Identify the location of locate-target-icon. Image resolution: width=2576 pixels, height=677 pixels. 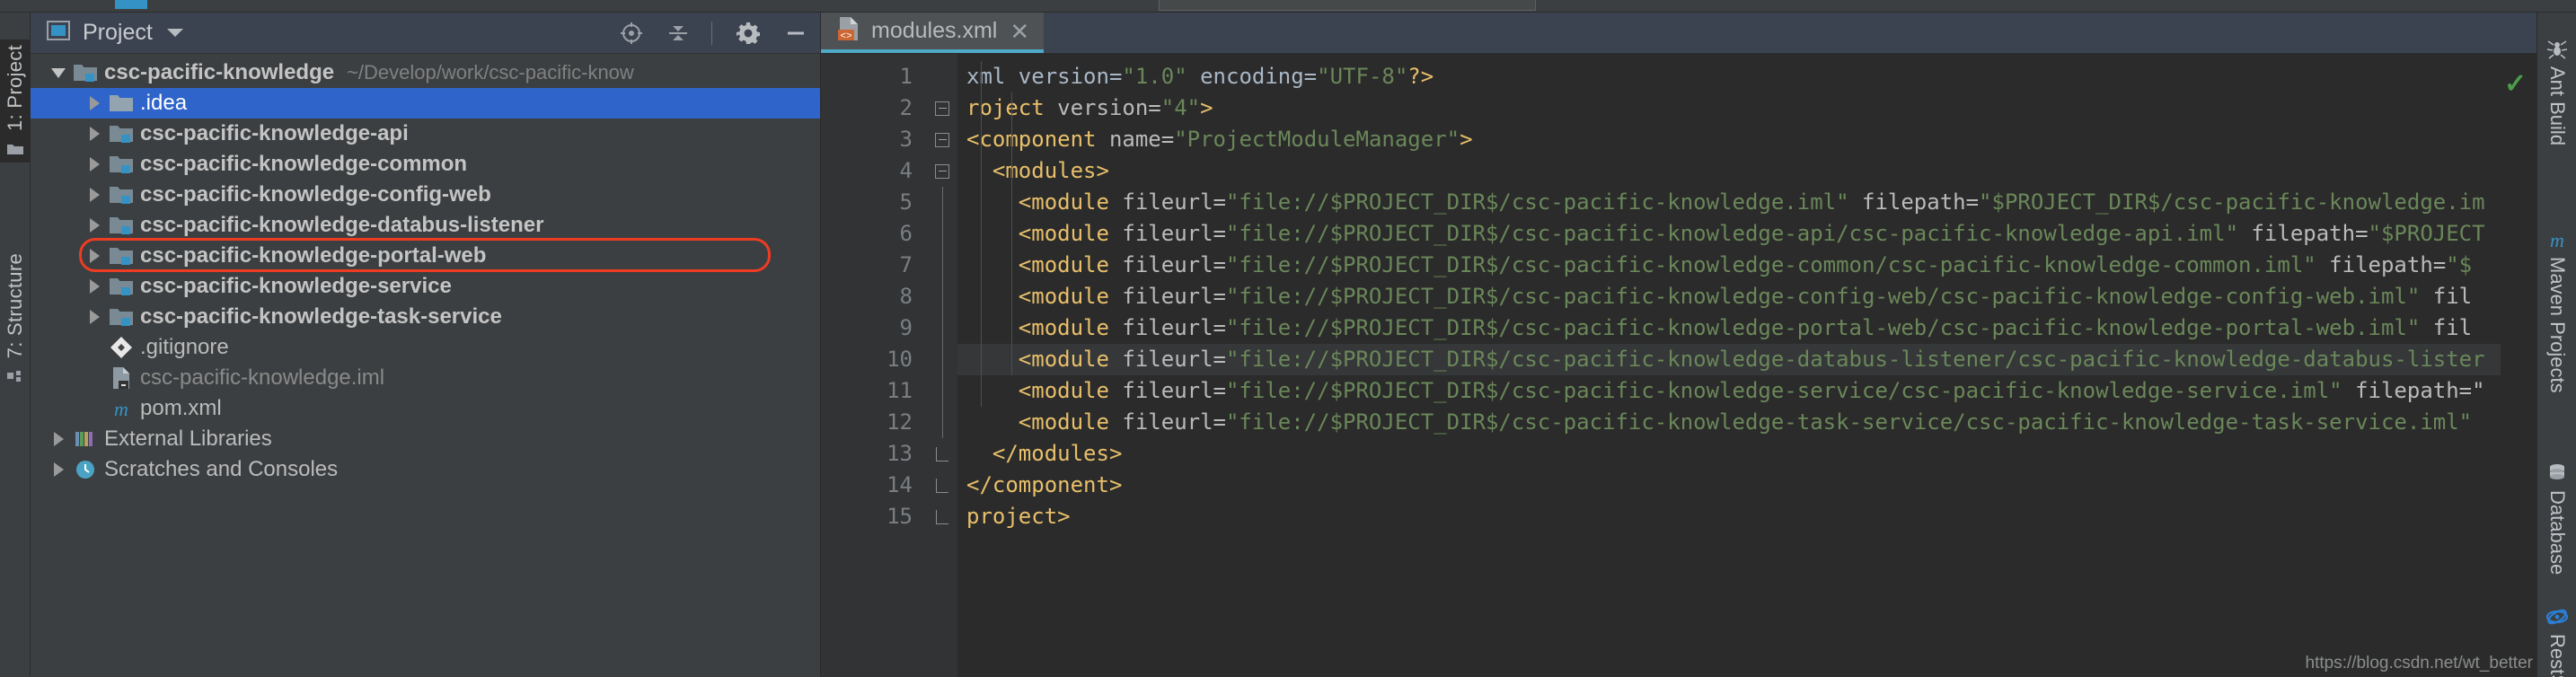
(631, 33).